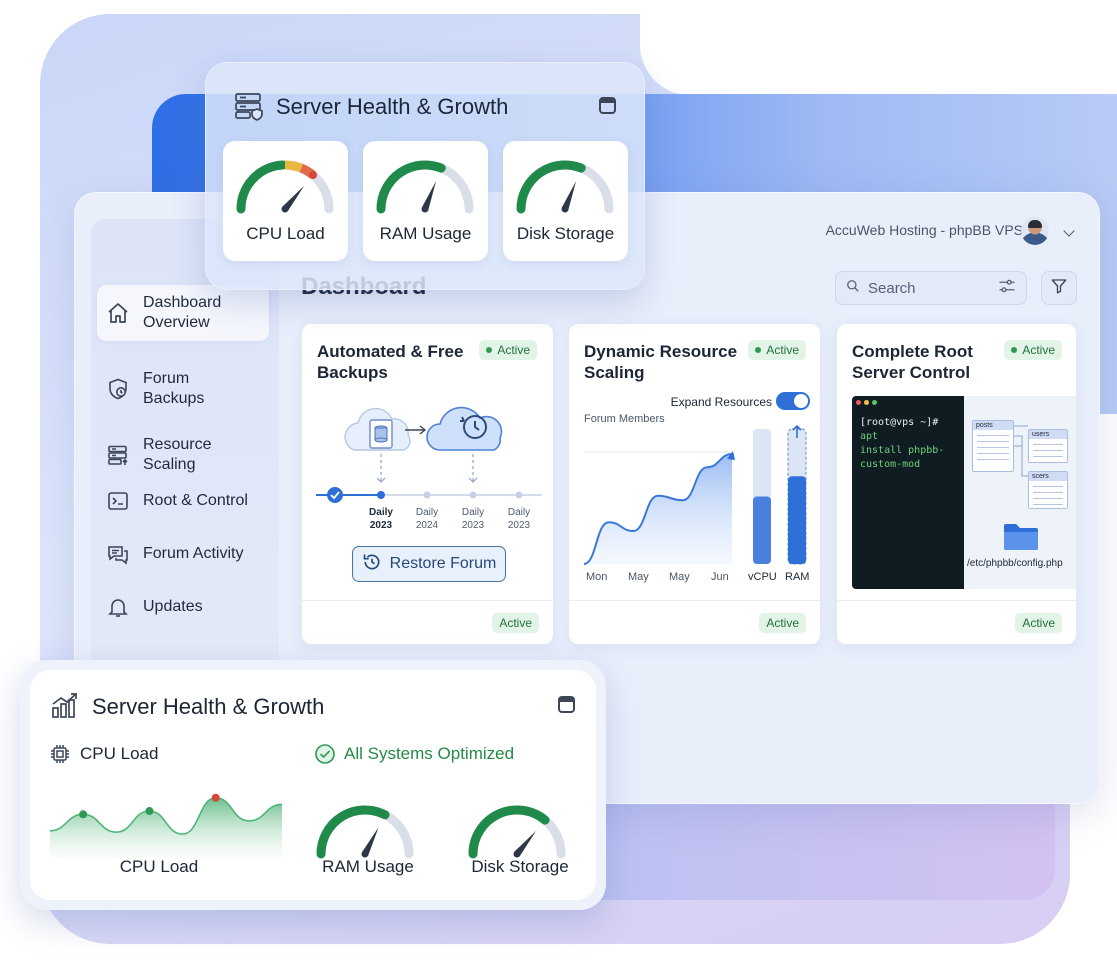 The height and width of the screenshot is (960, 1117). I want to click on x-tick-label: May, so click(638, 577).